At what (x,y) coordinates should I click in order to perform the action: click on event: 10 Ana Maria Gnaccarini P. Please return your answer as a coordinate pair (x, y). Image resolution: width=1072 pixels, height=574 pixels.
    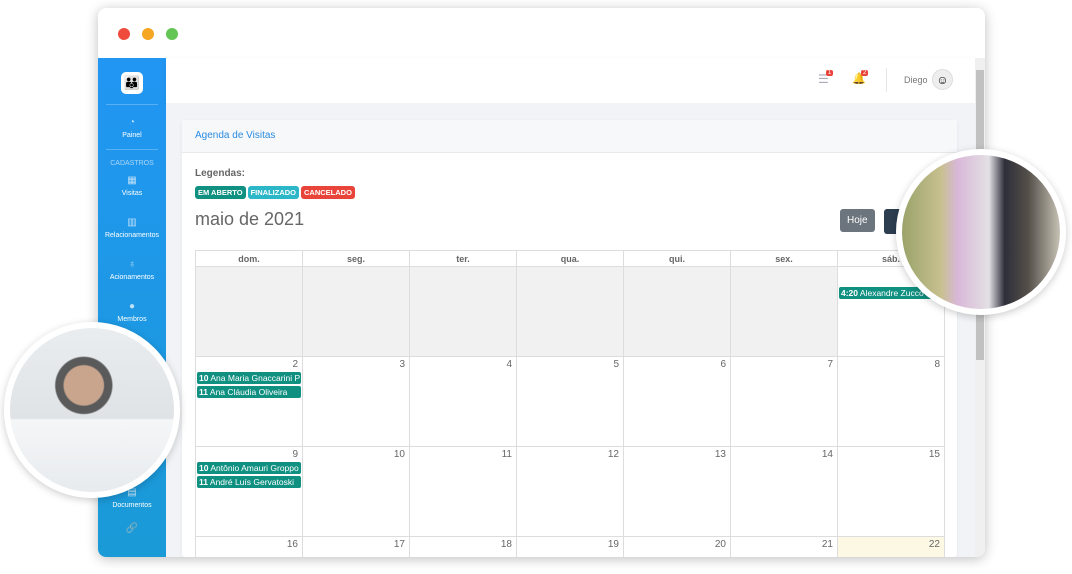
    Looking at the image, I should click on (249, 378).